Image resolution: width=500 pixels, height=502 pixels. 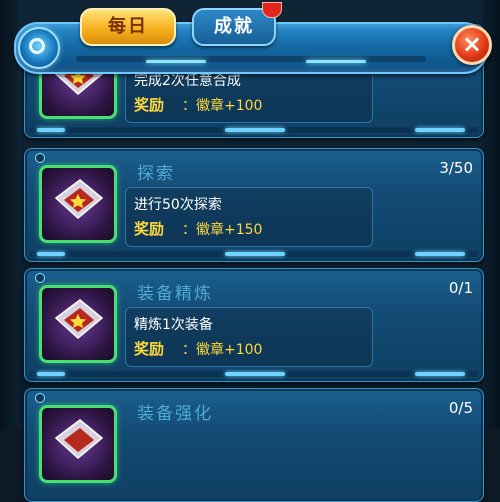 What do you see at coordinates (178, 205) in the screenshot?
I see `task-description: 进行50次探索` at bounding box center [178, 205].